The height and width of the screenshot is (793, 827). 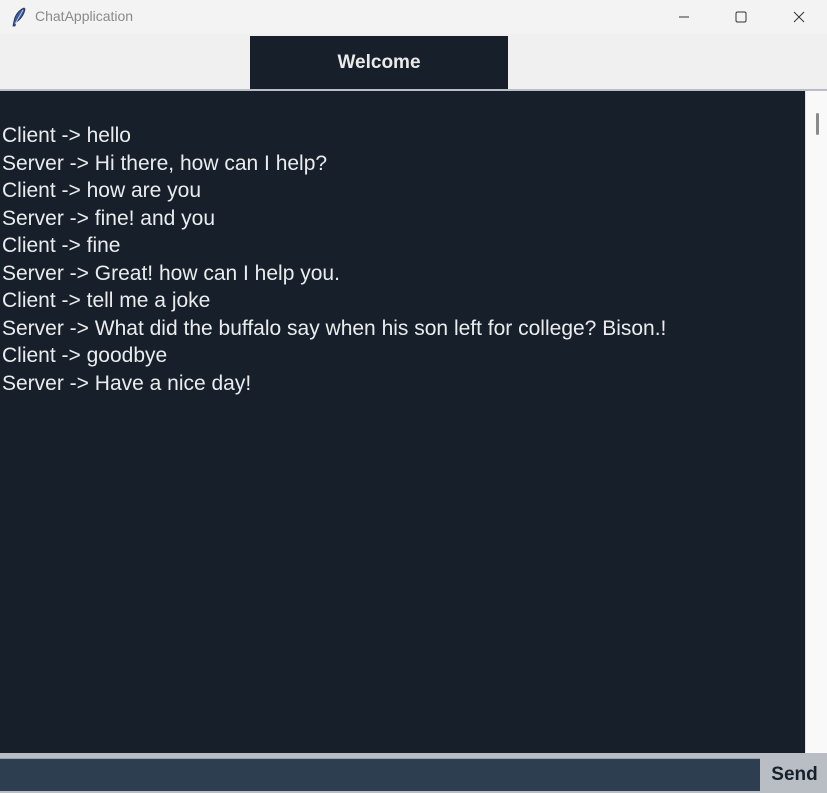 What do you see at coordinates (794, 775) in the screenshot?
I see `send-button: Send` at bounding box center [794, 775].